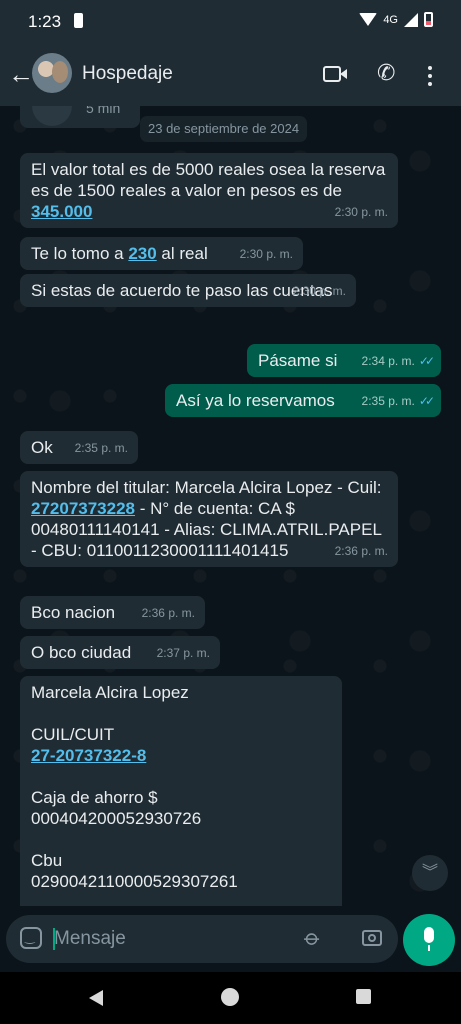 The width and height of the screenshot is (461, 1024). Describe the element at coordinates (230, 22) in the screenshot. I see `status-bar: 1:23 4G` at that location.